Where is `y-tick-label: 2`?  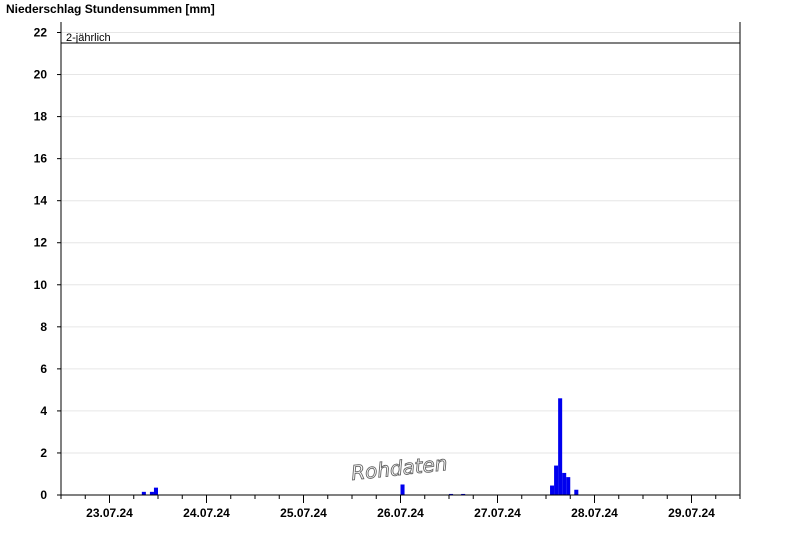
y-tick-label: 2 is located at coordinates (43, 453).